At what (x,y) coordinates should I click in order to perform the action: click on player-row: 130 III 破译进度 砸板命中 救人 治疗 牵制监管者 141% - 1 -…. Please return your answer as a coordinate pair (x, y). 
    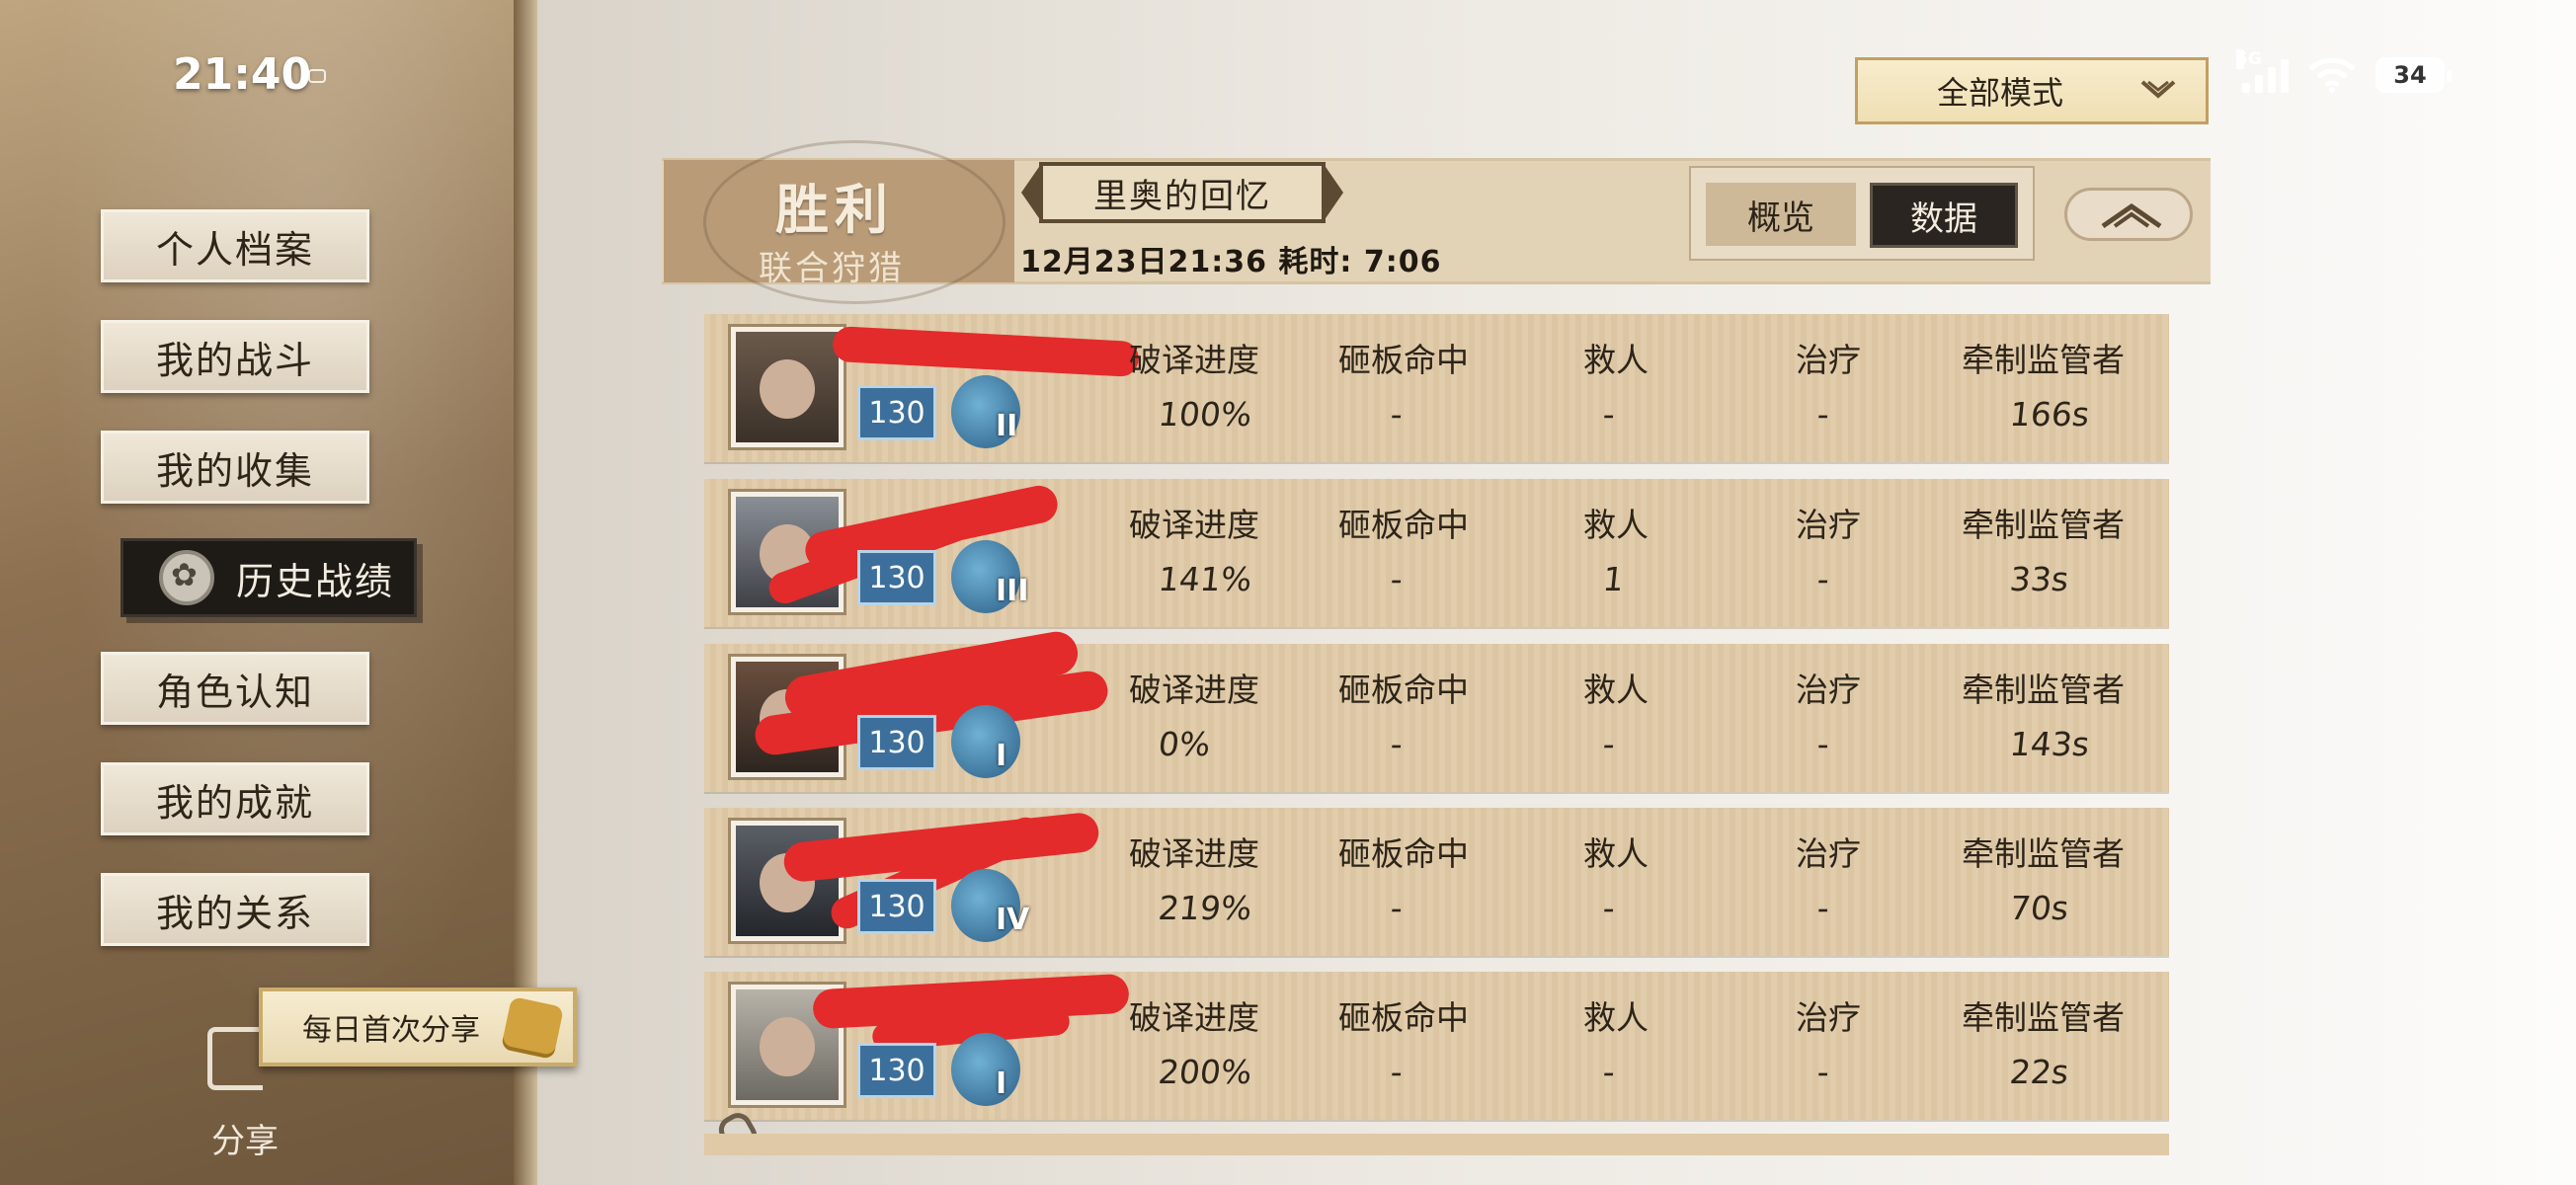
    Looking at the image, I should click on (1436, 553).